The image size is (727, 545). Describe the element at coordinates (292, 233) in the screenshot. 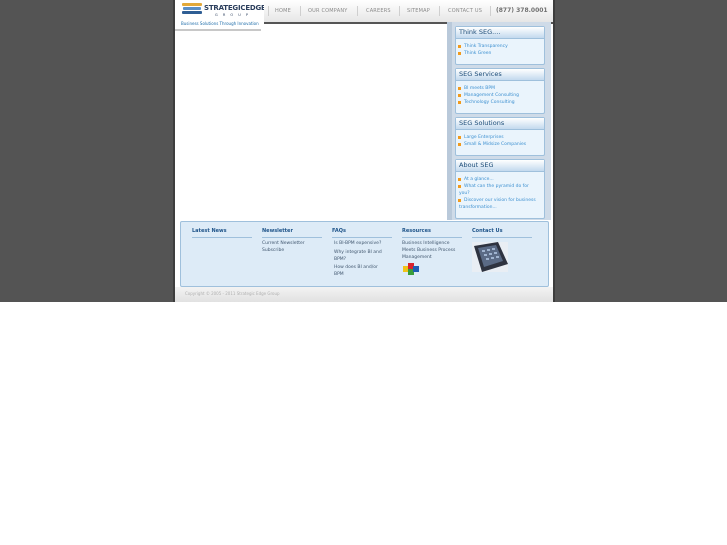

I see `footer-heading: Newsletter` at that location.